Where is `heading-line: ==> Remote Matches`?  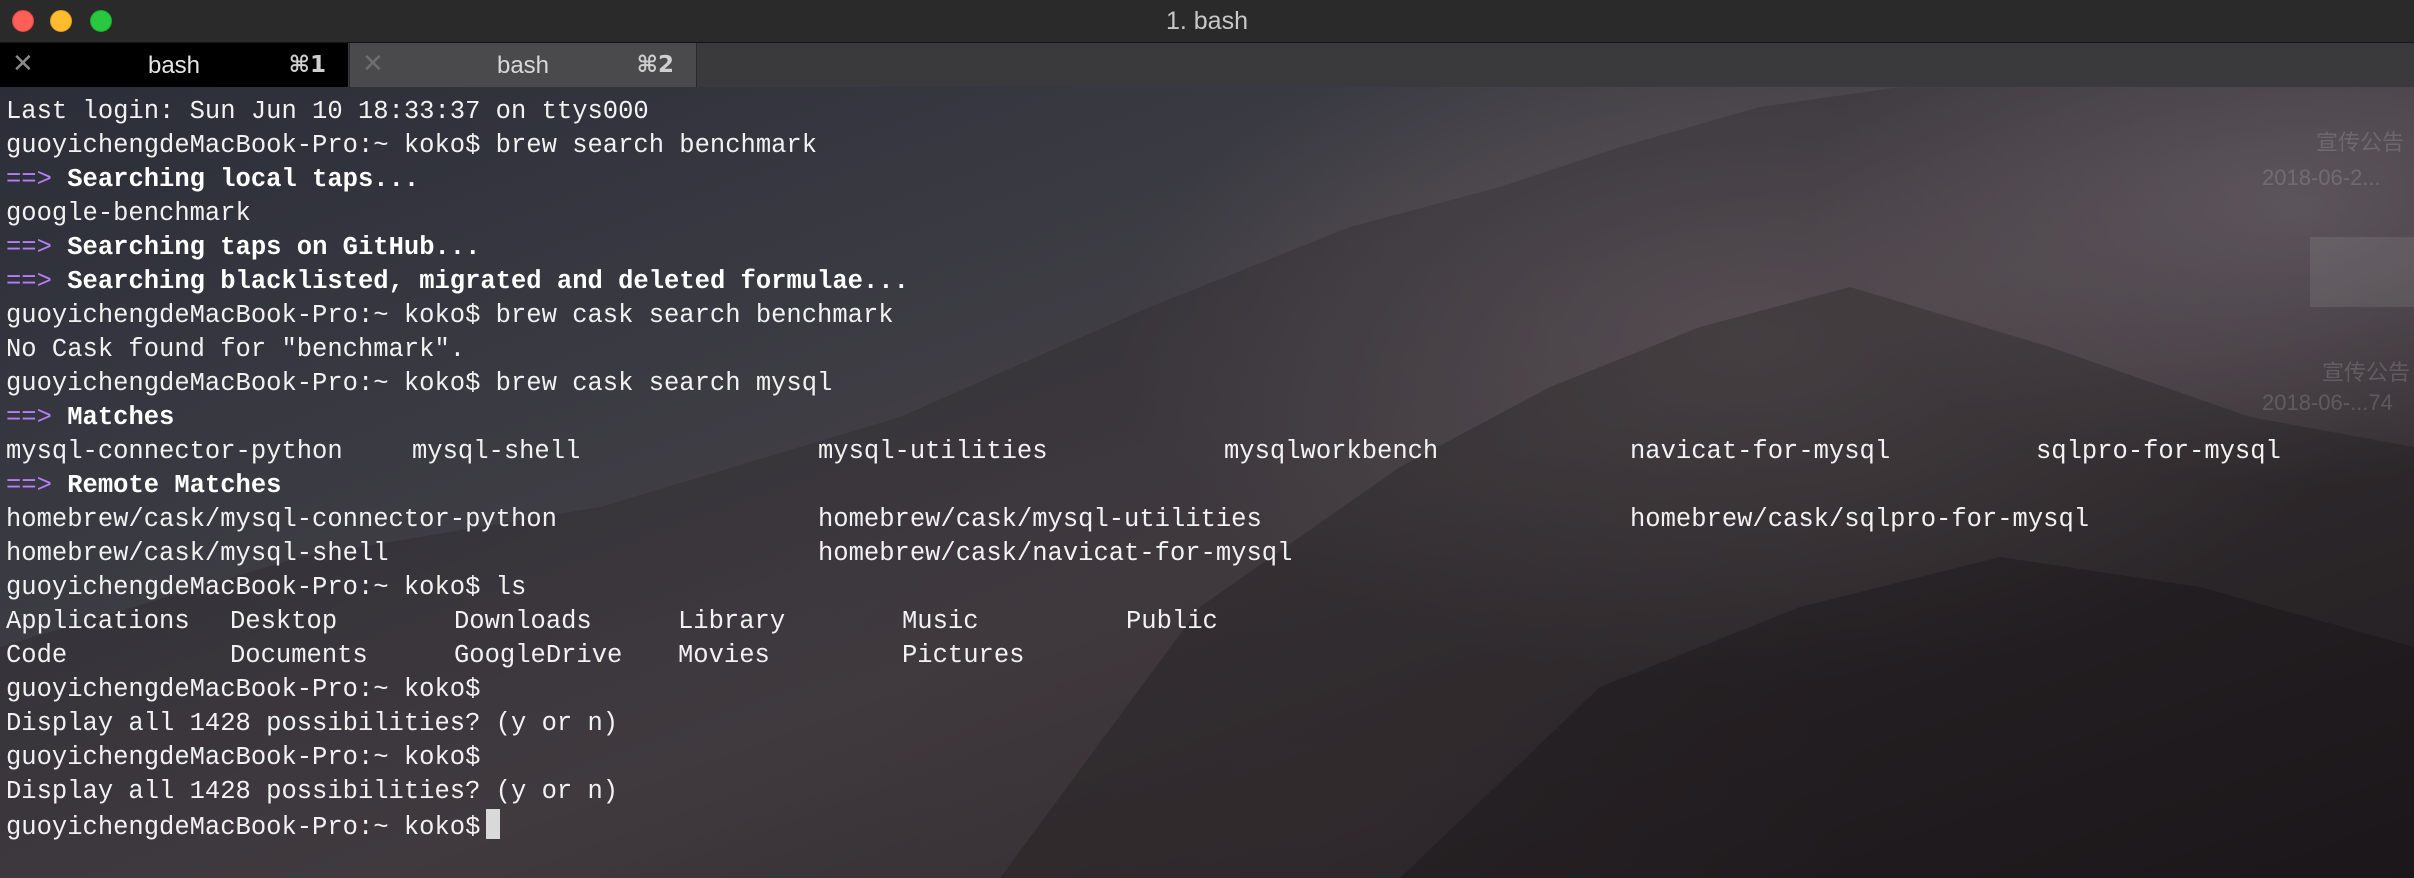 heading-line: ==> Remote Matches is located at coordinates (1210, 486).